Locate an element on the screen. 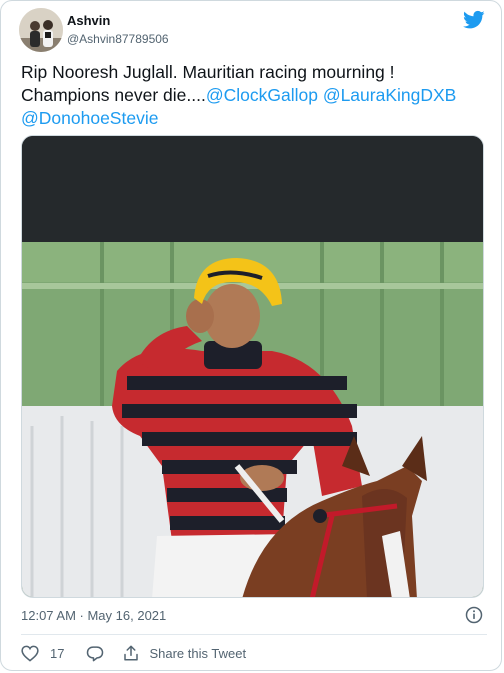 Image resolution: width=504 pixels, height=673 pixels. author-name: Ashvin is located at coordinates (88, 20).